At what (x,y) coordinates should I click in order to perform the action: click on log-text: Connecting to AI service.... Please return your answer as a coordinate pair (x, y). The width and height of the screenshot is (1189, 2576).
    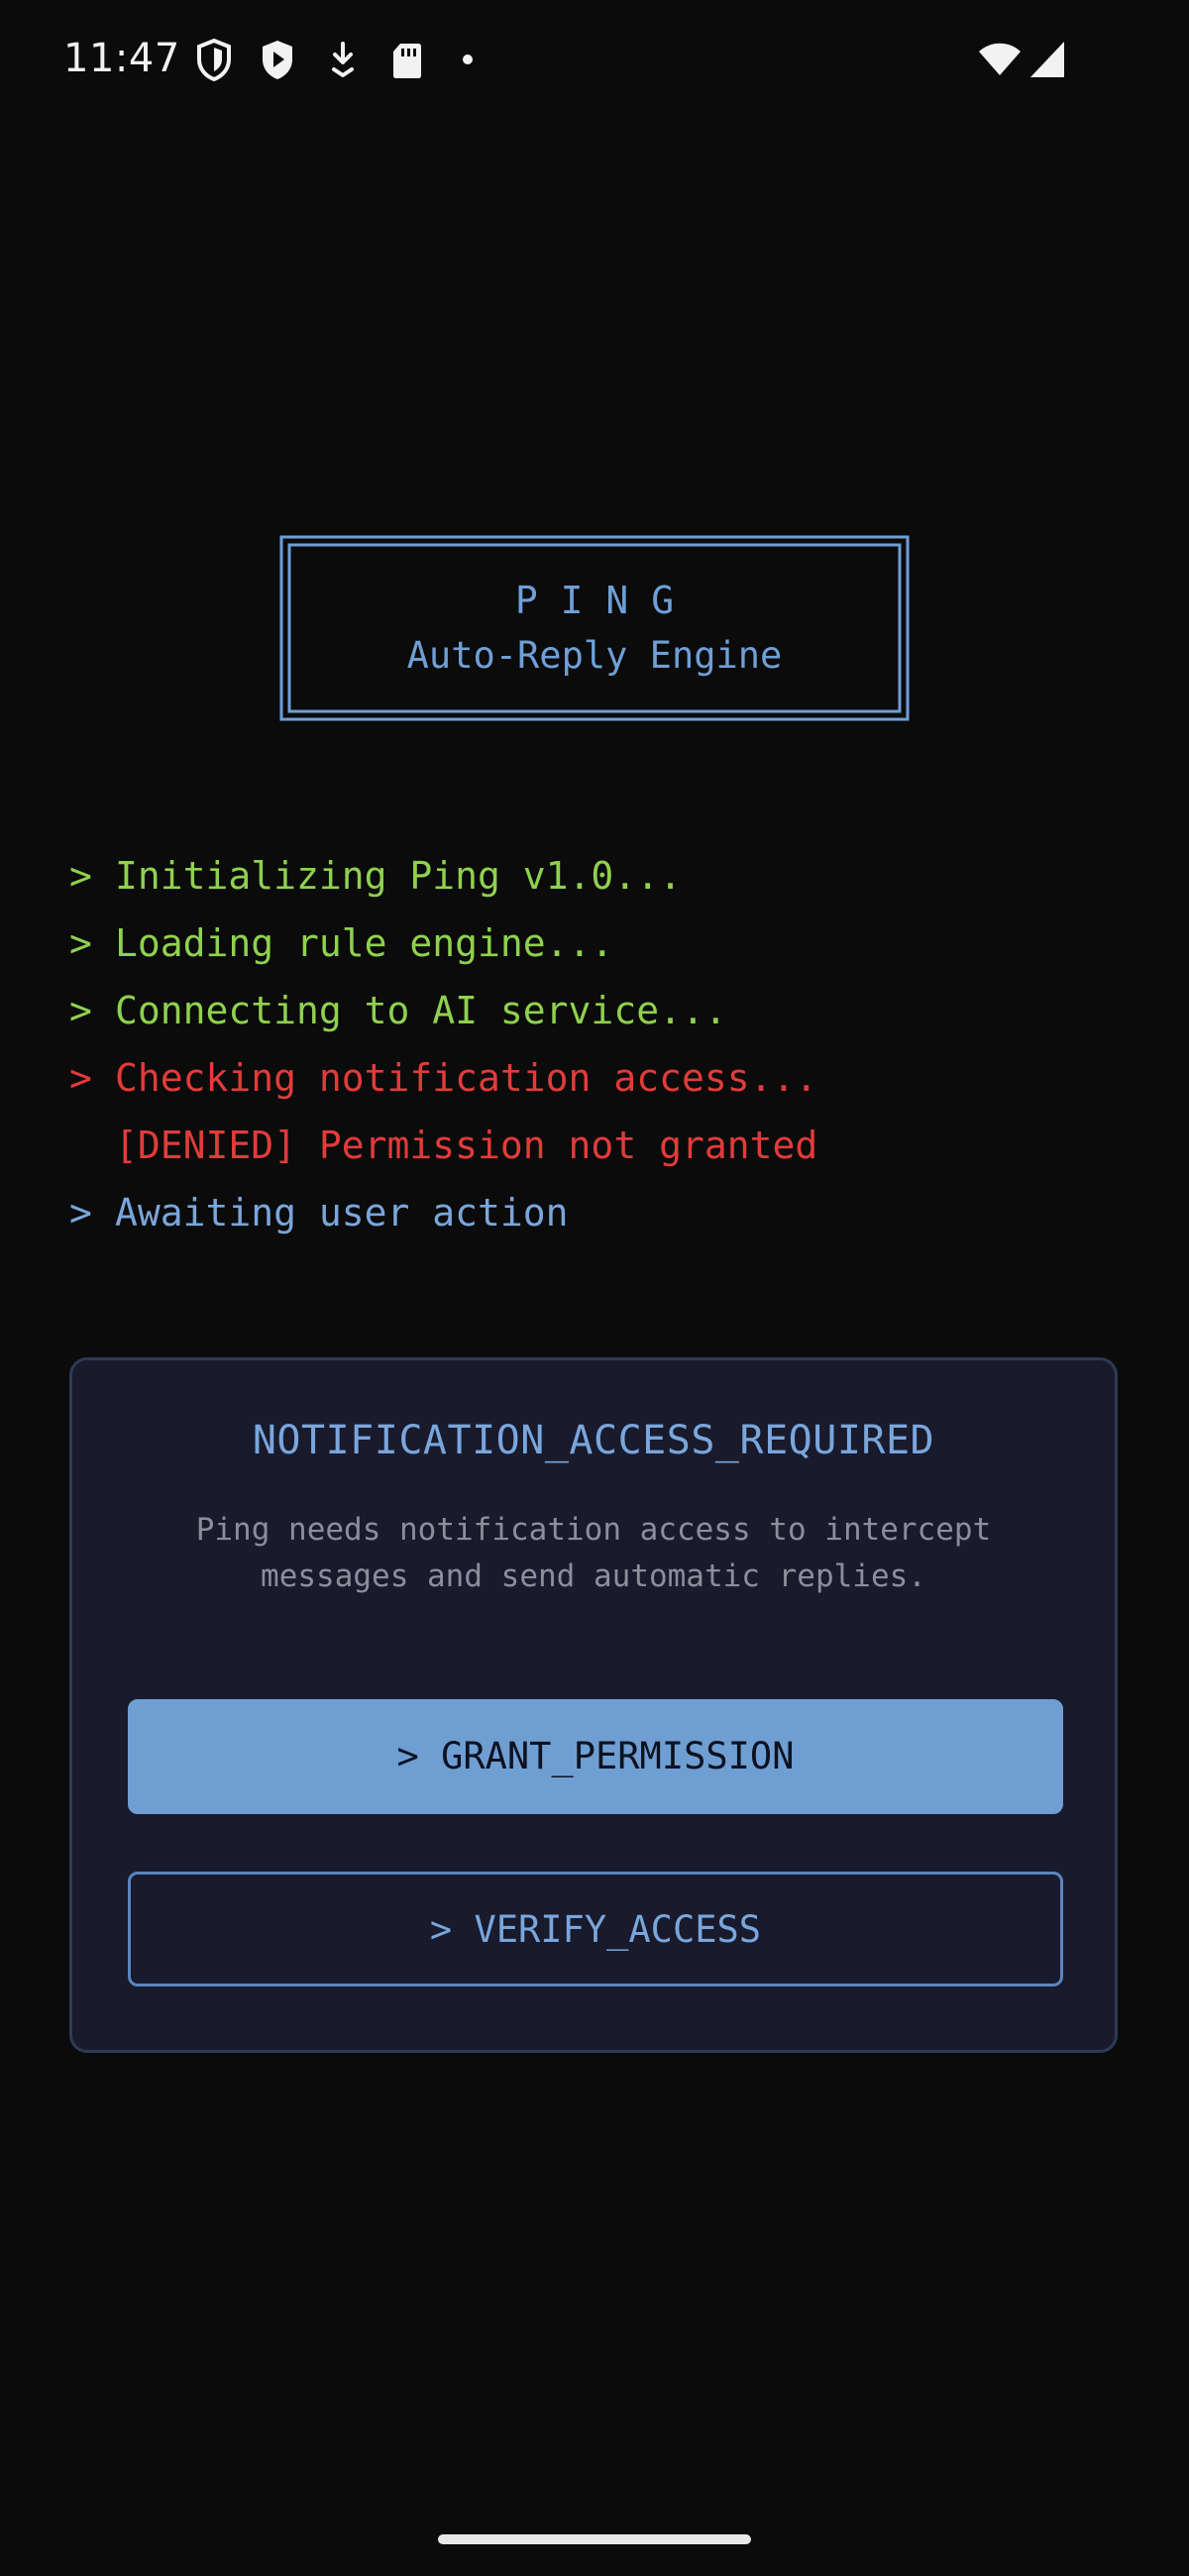
    Looking at the image, I should click on (421, 1010).